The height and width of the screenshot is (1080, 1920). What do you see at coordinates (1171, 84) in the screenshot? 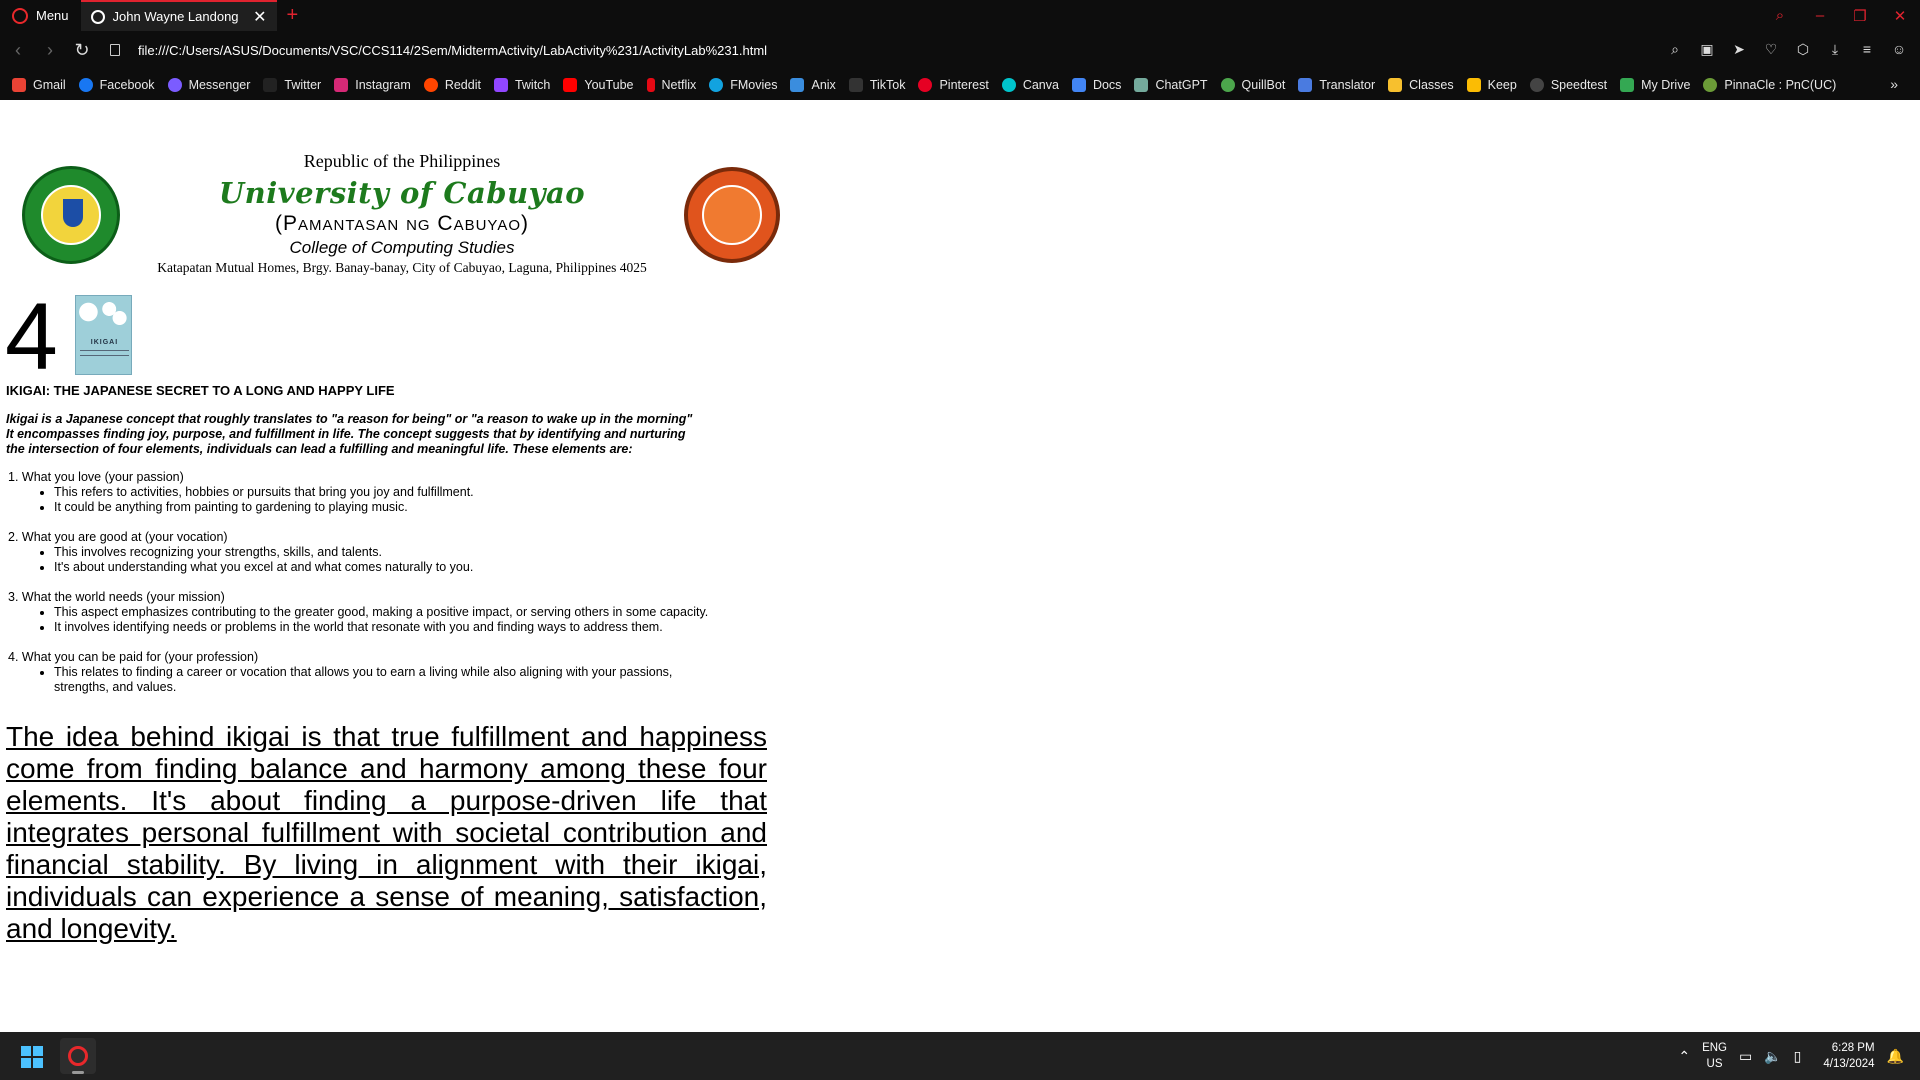
I see `bookmark-chatgpt: ChatGPT` at bounding box center [1171, 84].